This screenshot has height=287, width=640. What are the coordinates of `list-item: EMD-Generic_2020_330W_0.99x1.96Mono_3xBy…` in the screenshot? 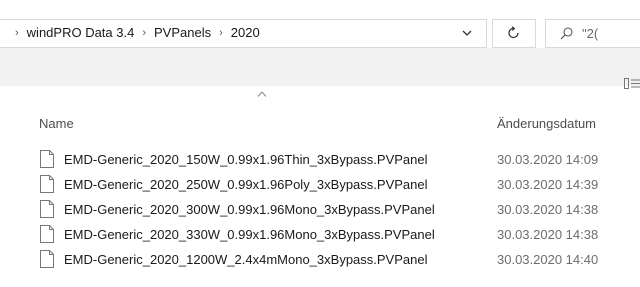 It's located at (320, 235).